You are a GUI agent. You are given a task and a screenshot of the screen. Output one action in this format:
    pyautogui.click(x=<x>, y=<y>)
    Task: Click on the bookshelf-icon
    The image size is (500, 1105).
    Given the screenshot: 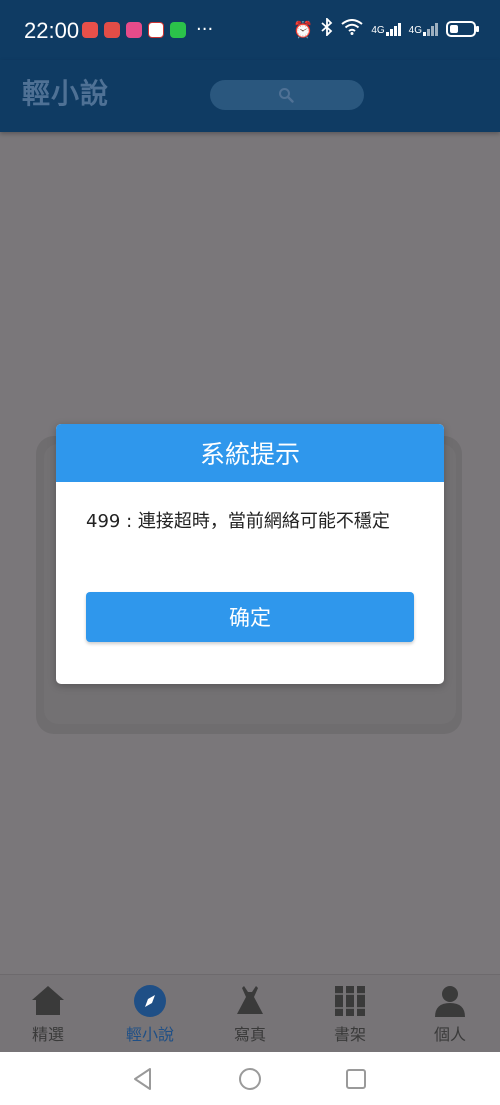 What is the action you would take?
    pyautogui.click(x=350, y=1001)
    